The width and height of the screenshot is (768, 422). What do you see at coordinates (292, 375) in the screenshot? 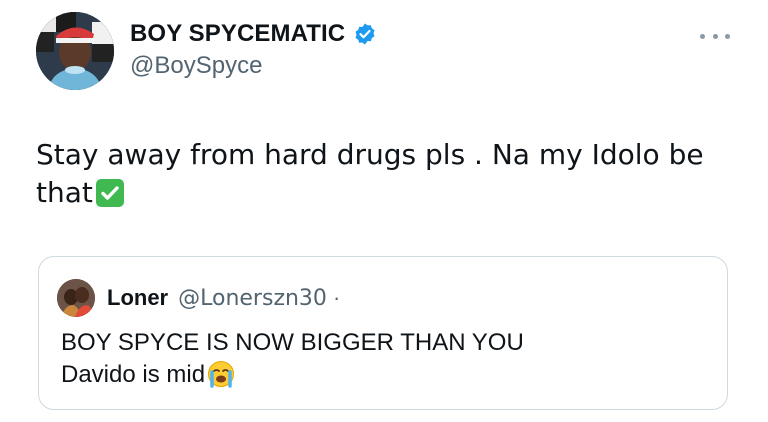
I see `quoted-text-line2-row: Davido is mid` at bounding box center [292, 375].